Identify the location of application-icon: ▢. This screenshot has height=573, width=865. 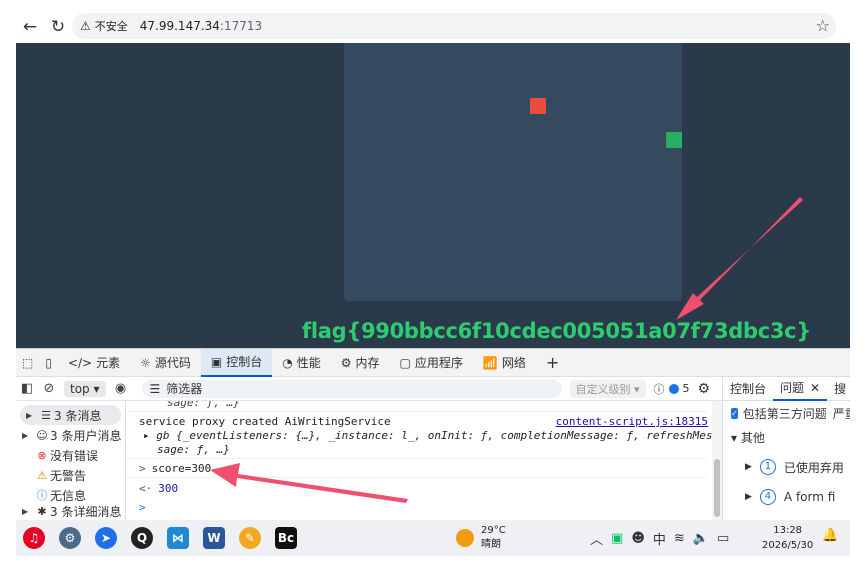
(405, 362).